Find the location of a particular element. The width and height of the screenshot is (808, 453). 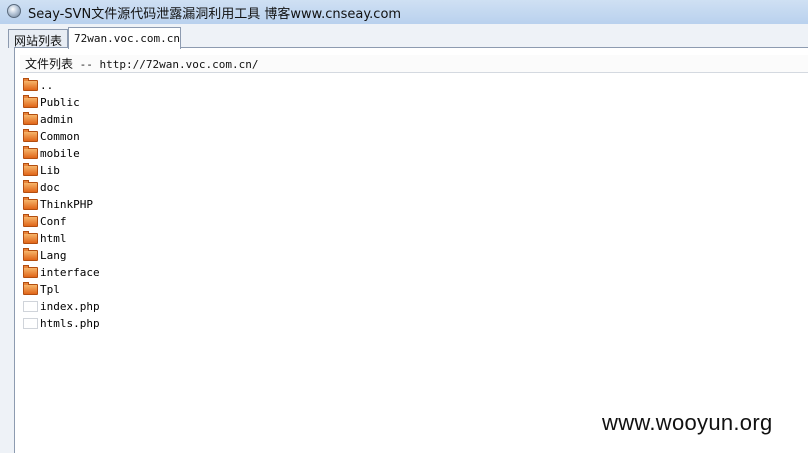

app-icon is located at coordinates (14, 11).